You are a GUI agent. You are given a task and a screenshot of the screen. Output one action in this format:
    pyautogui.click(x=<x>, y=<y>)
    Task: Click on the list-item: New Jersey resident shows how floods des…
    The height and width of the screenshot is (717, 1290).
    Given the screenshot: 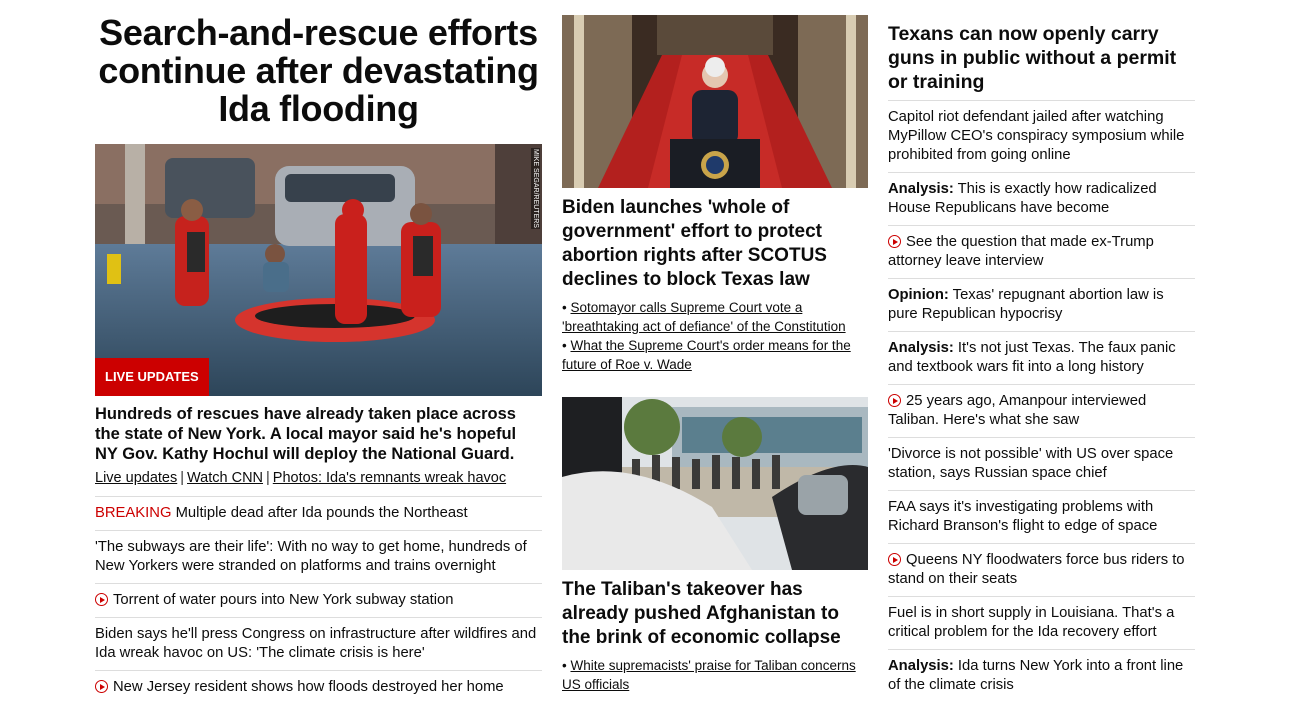 What is the action you would take?
    pyautogui.click(x=318, y=687)
    